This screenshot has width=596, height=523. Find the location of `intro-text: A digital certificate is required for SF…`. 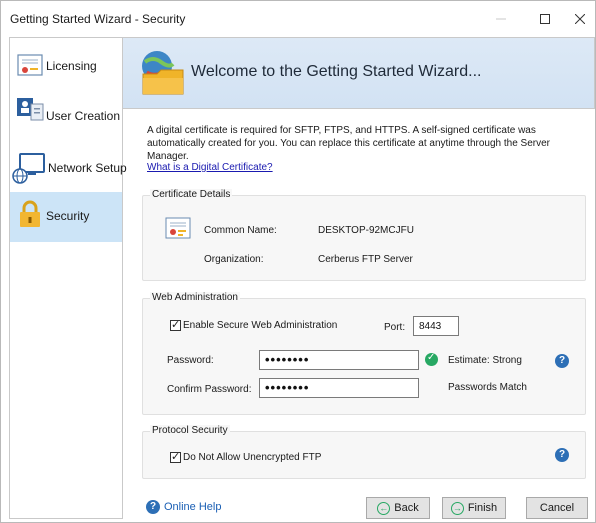

intro-text: A digital certificate is required for SF… is located at coordinates (348, 143).